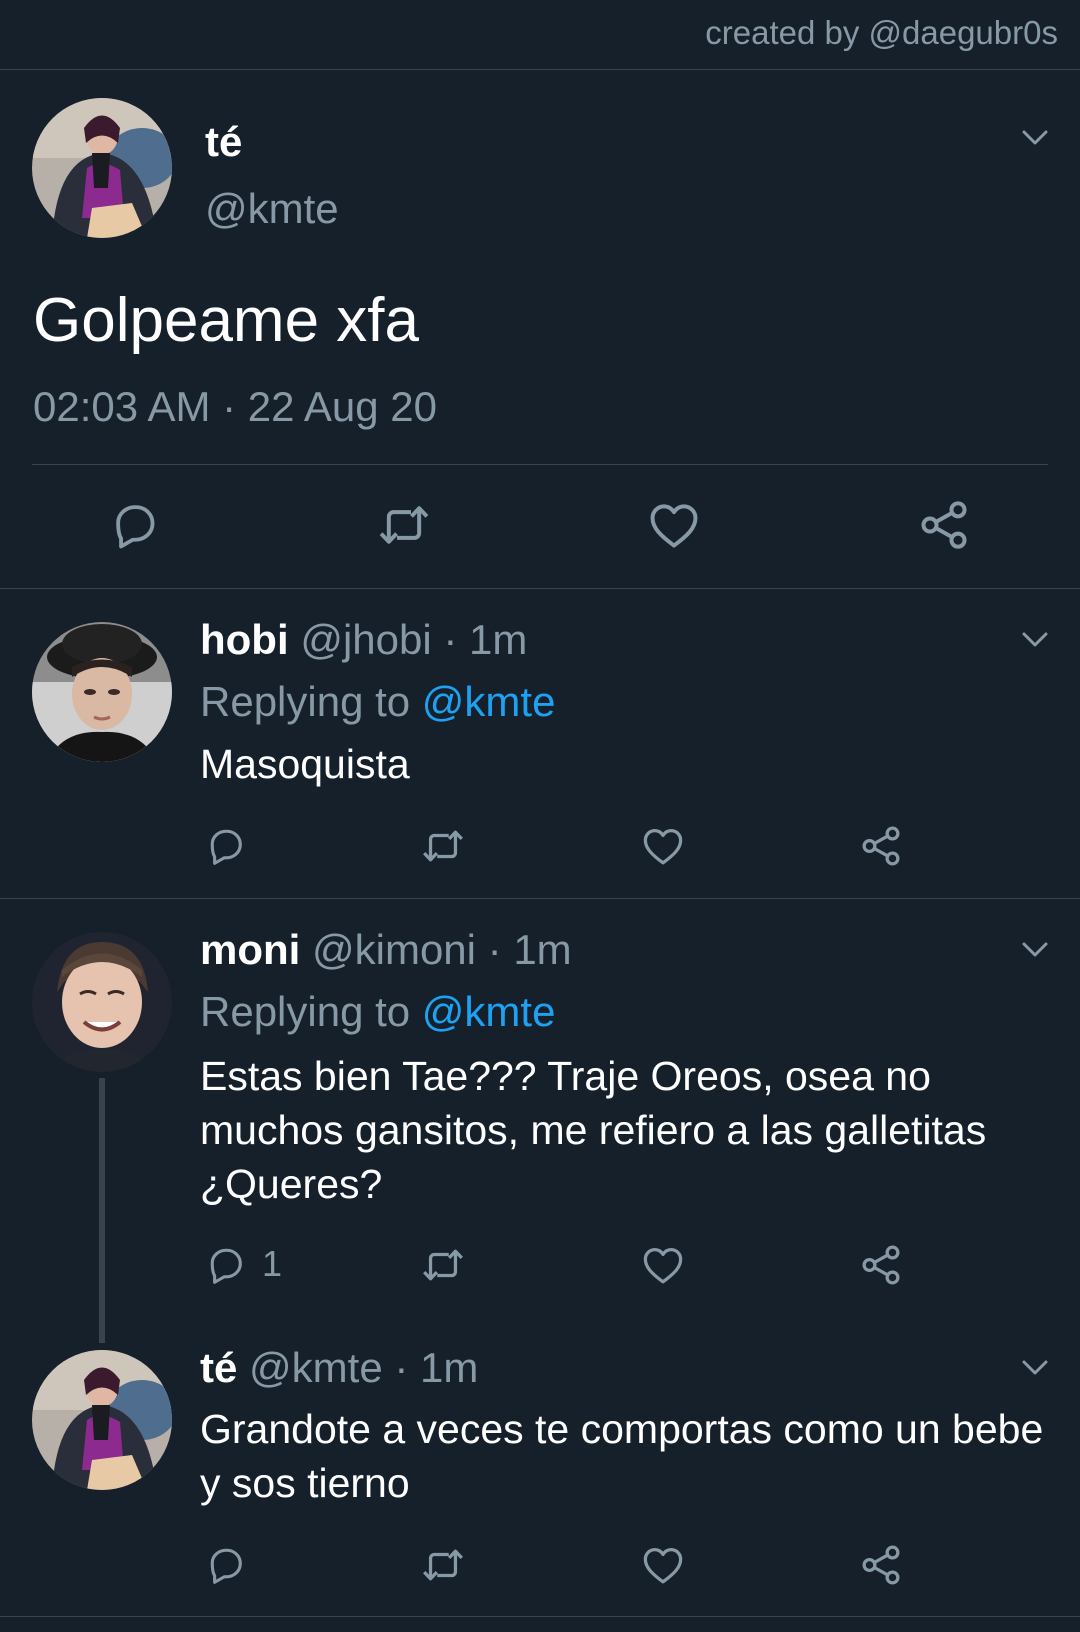  I want to click on reply-button: 1, so click(243, 1264).